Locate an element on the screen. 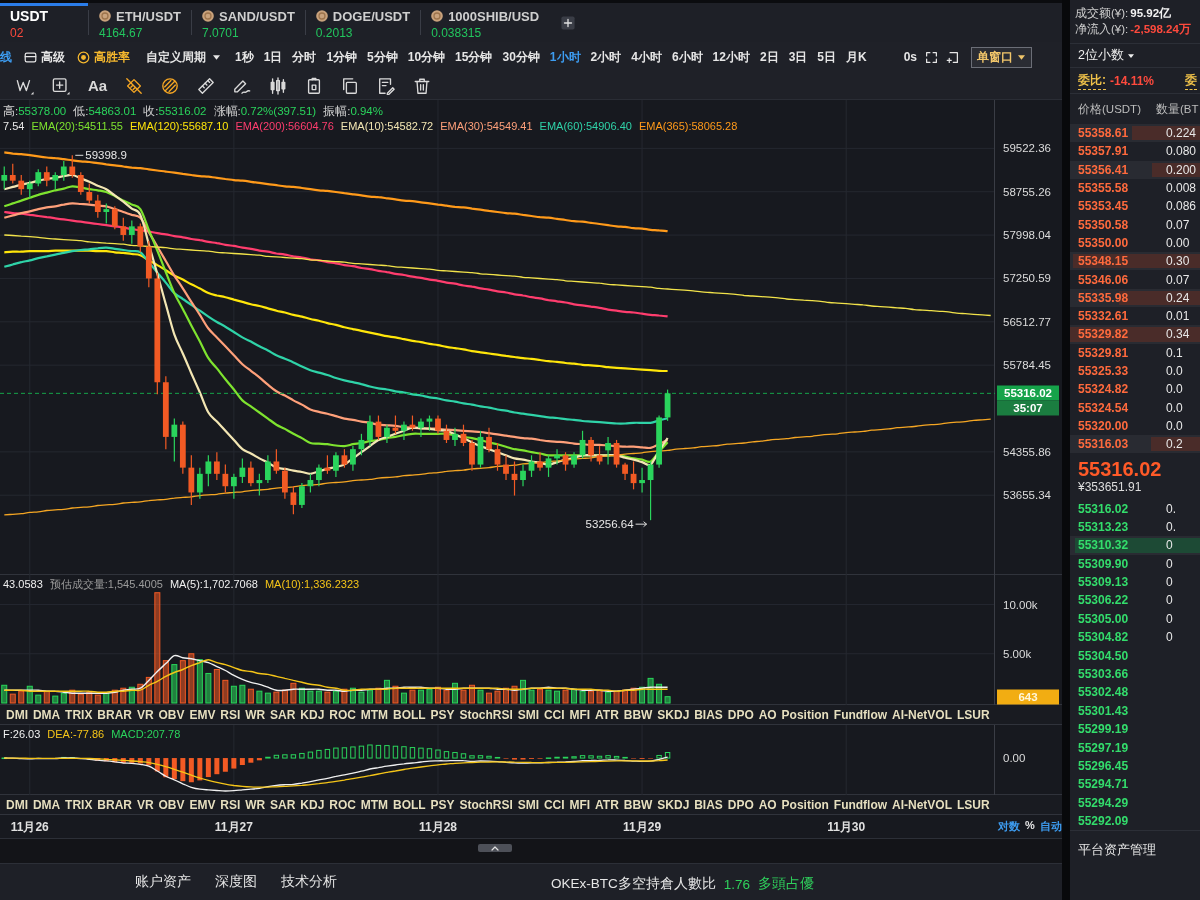  period-tab: 5分钟 is located at coordinates (382, 57).